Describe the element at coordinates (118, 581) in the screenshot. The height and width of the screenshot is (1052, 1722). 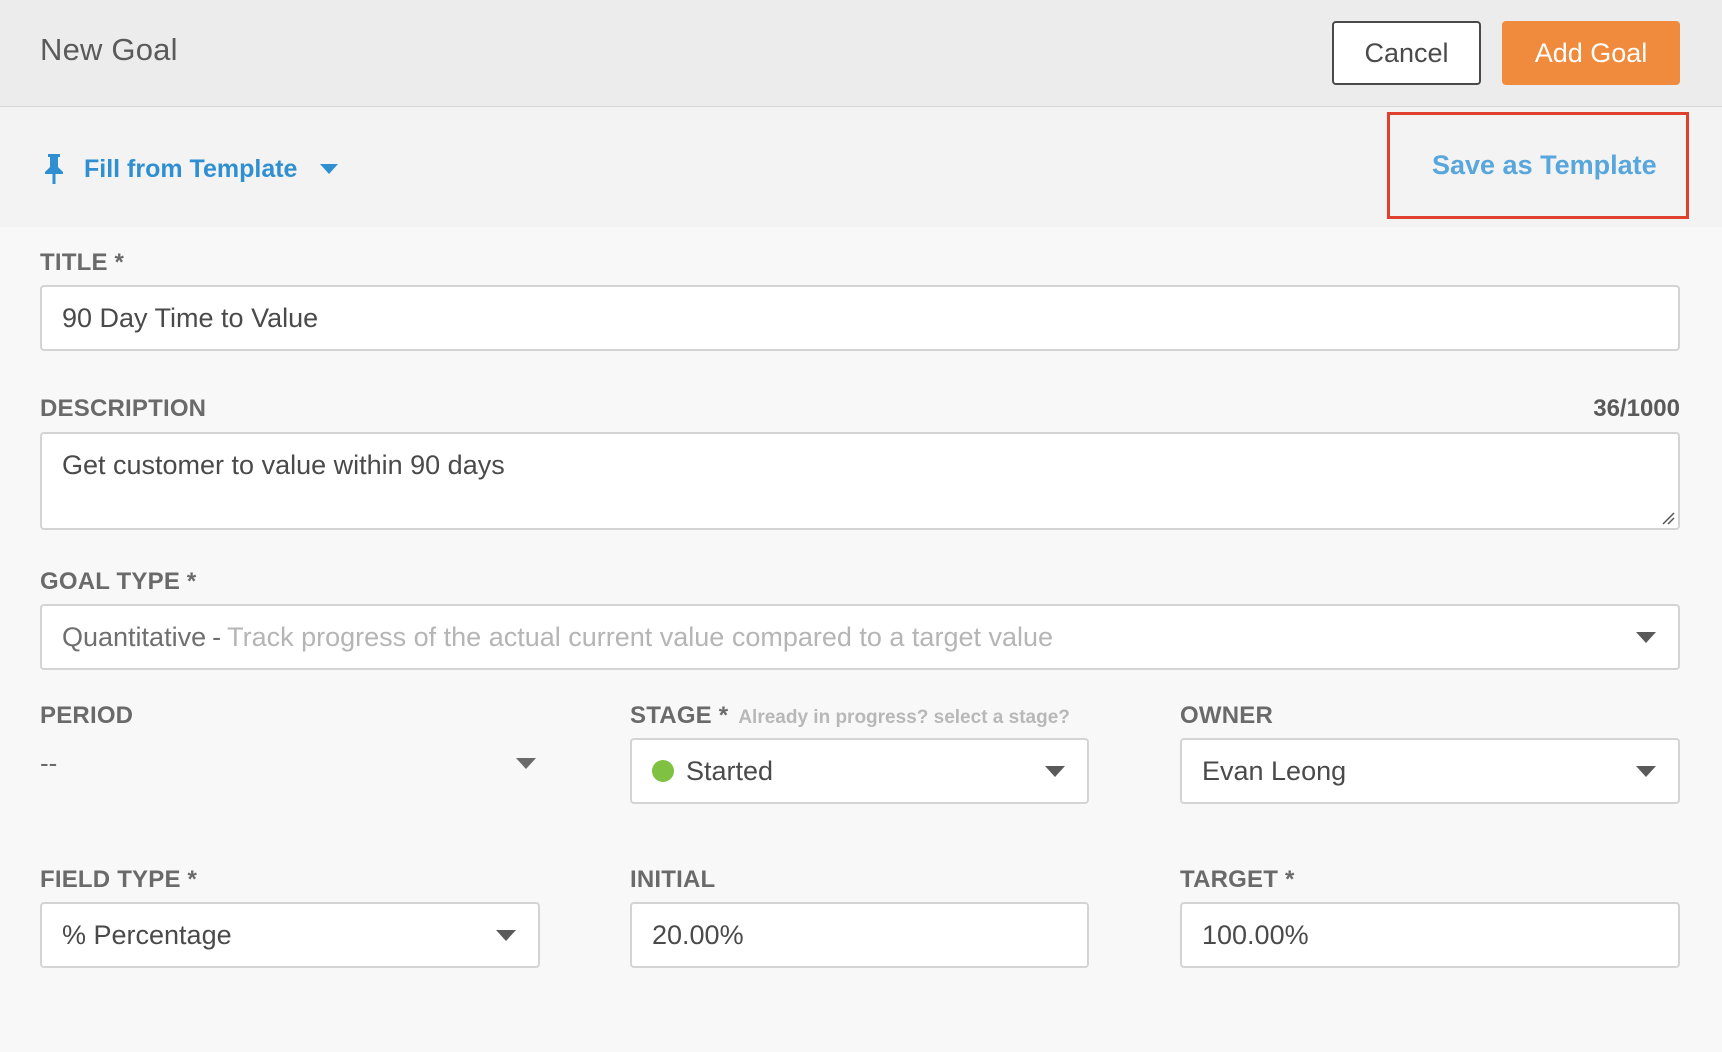
I see `goal-type-label: GOAL TYPE *` at that location.